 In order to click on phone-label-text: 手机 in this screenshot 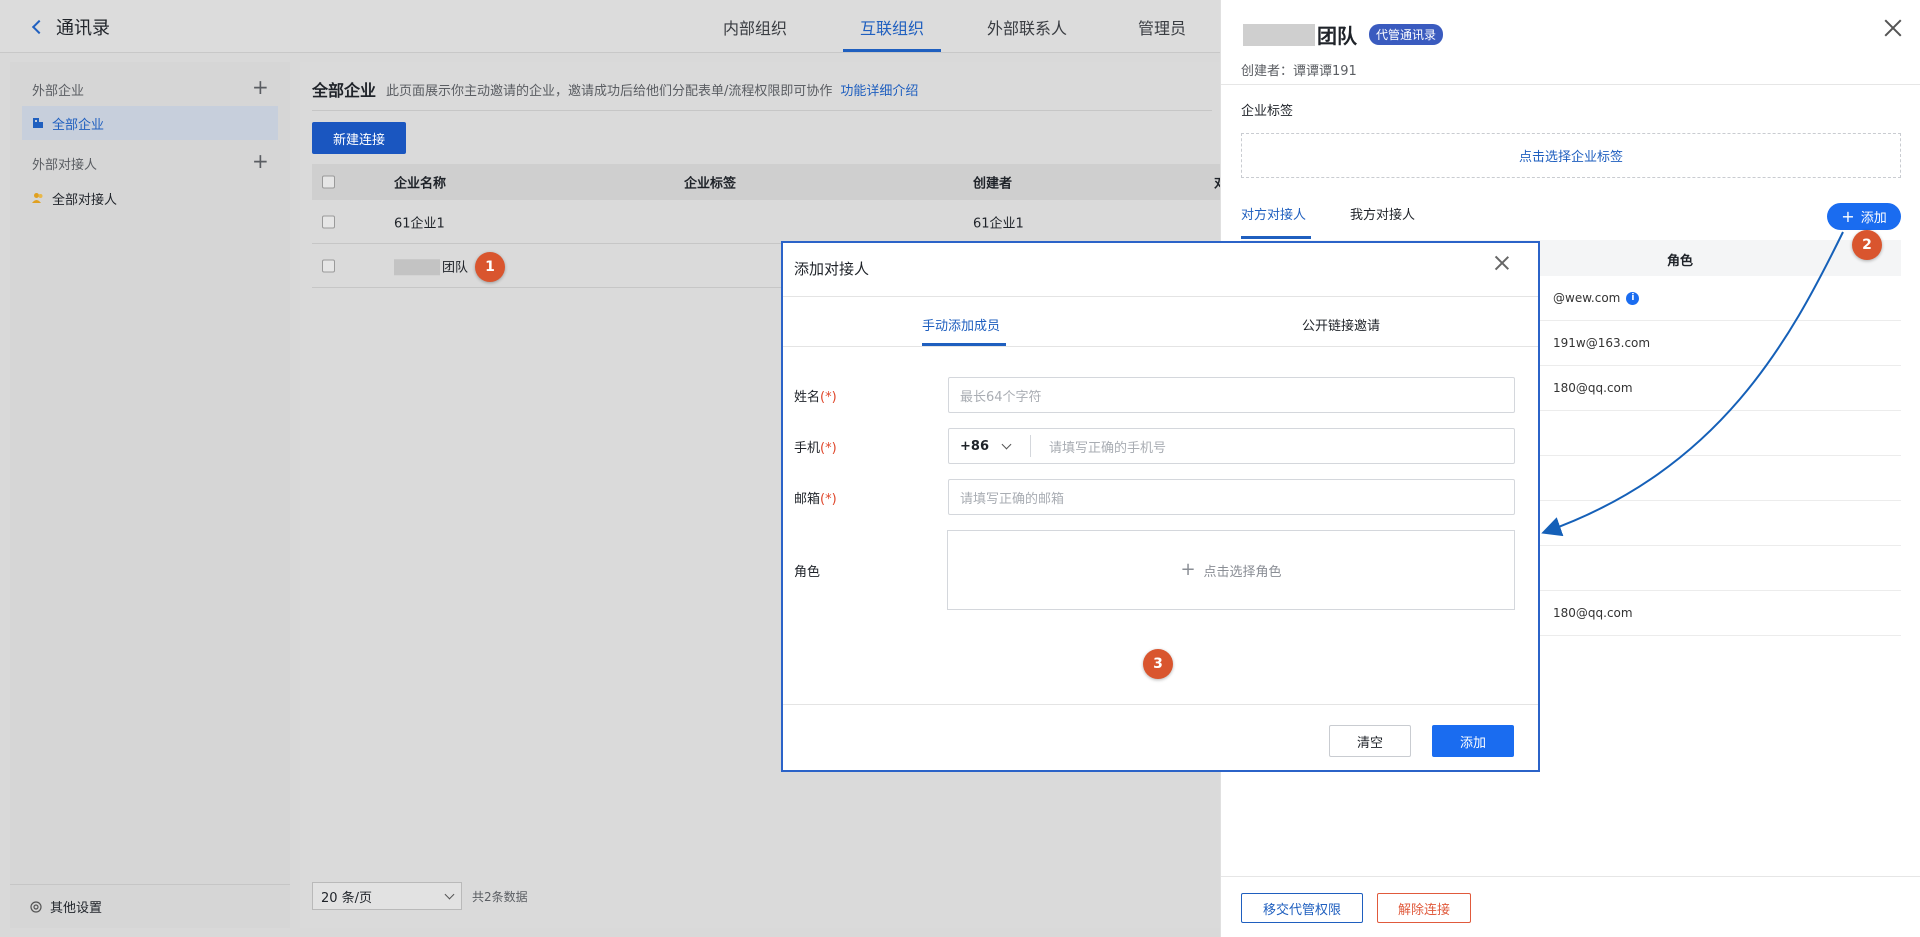, I will do `click(807, 448)`.